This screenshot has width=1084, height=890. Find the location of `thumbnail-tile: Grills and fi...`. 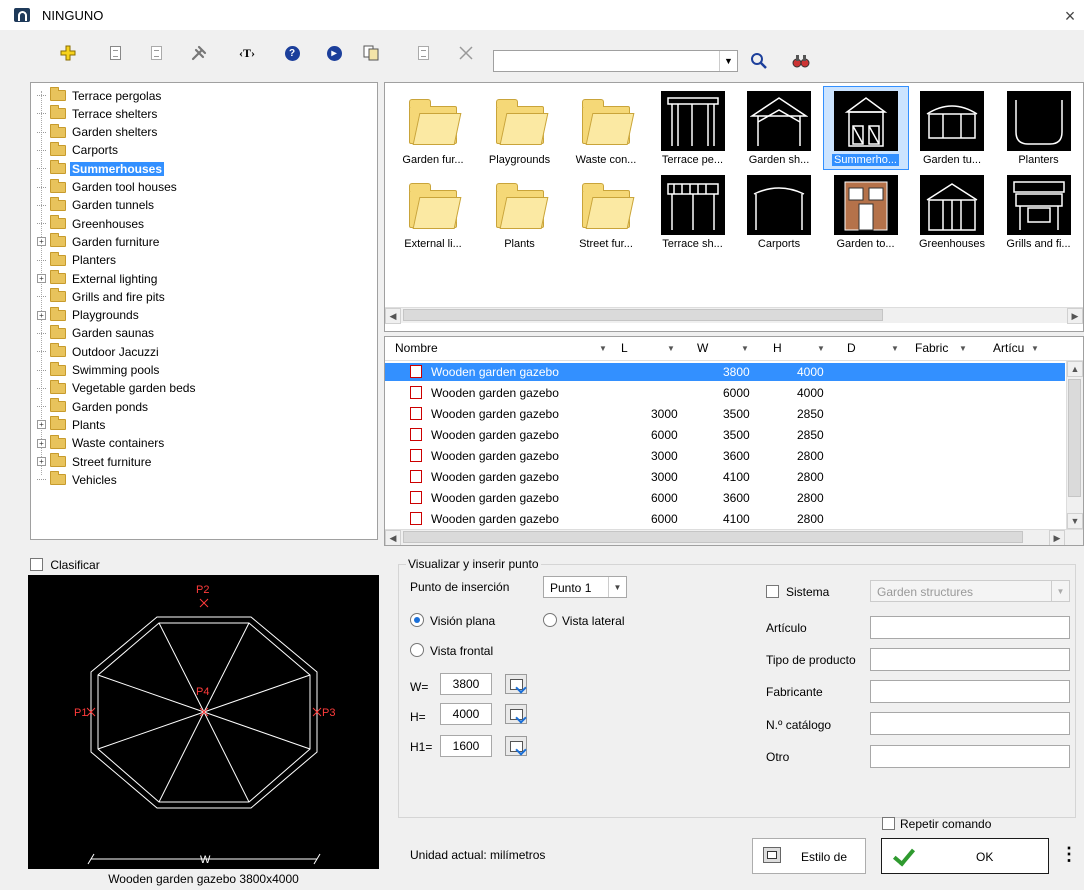

thumbnail-tile: Grills and fi... is located at coordinates (1039, 212).